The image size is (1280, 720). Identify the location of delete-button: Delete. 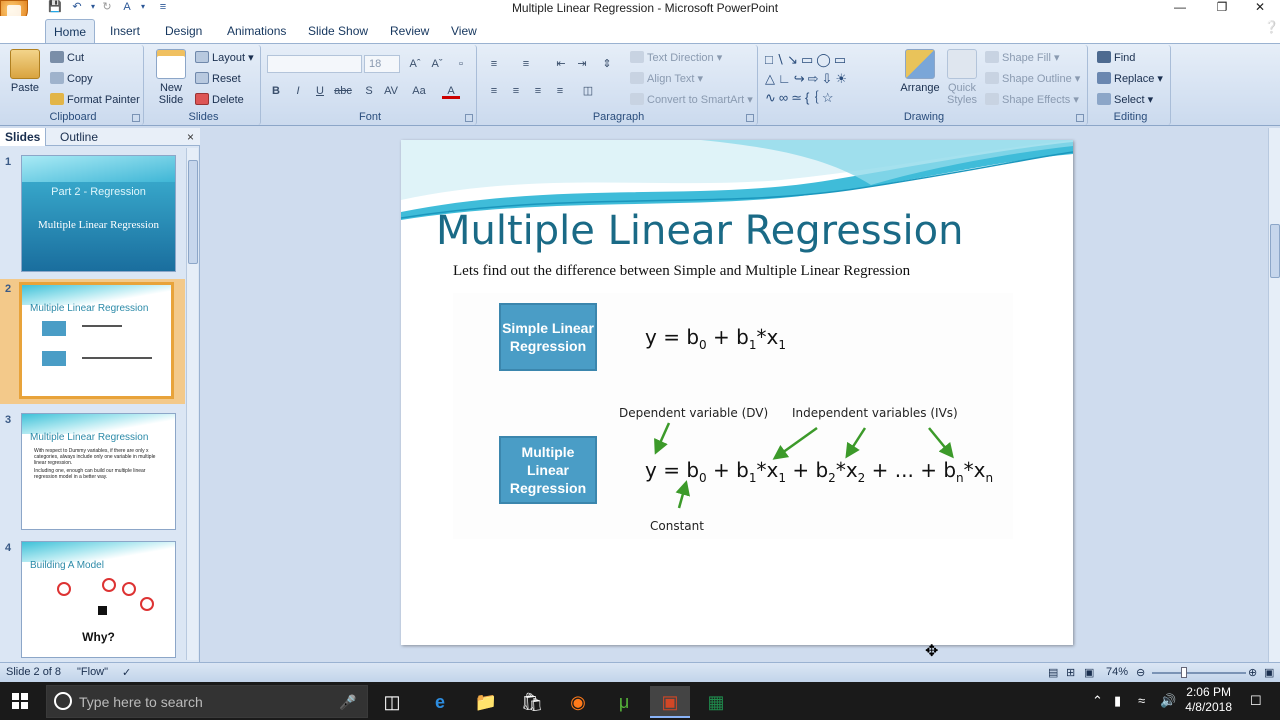
(219, 99).